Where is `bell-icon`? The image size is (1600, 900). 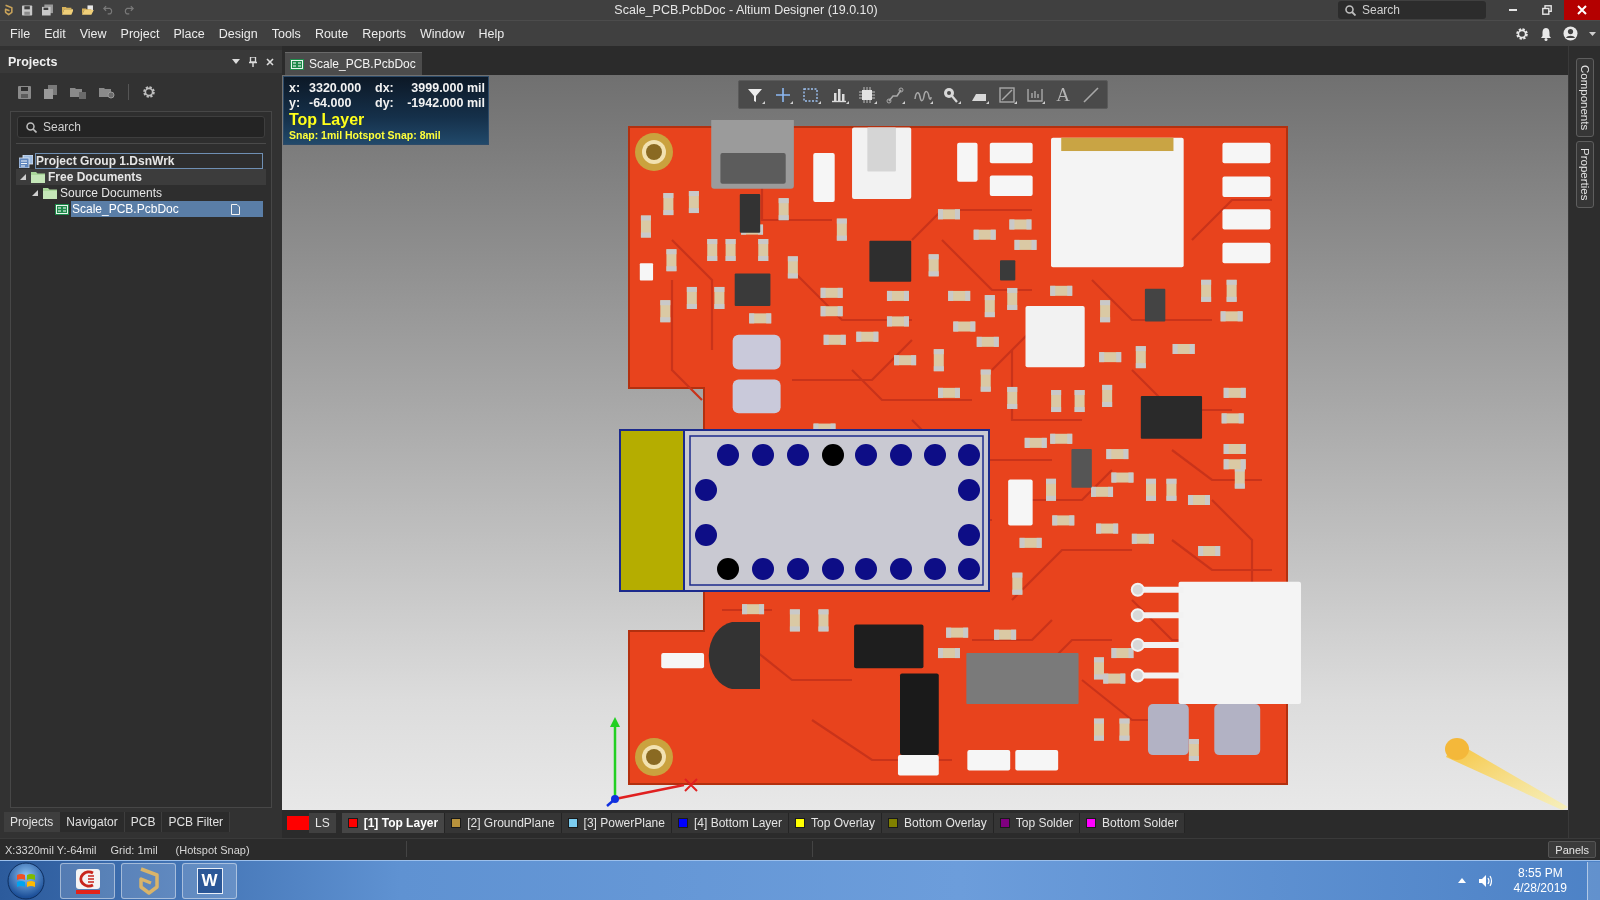
bell-icon is located at coordinates (1546, 33).